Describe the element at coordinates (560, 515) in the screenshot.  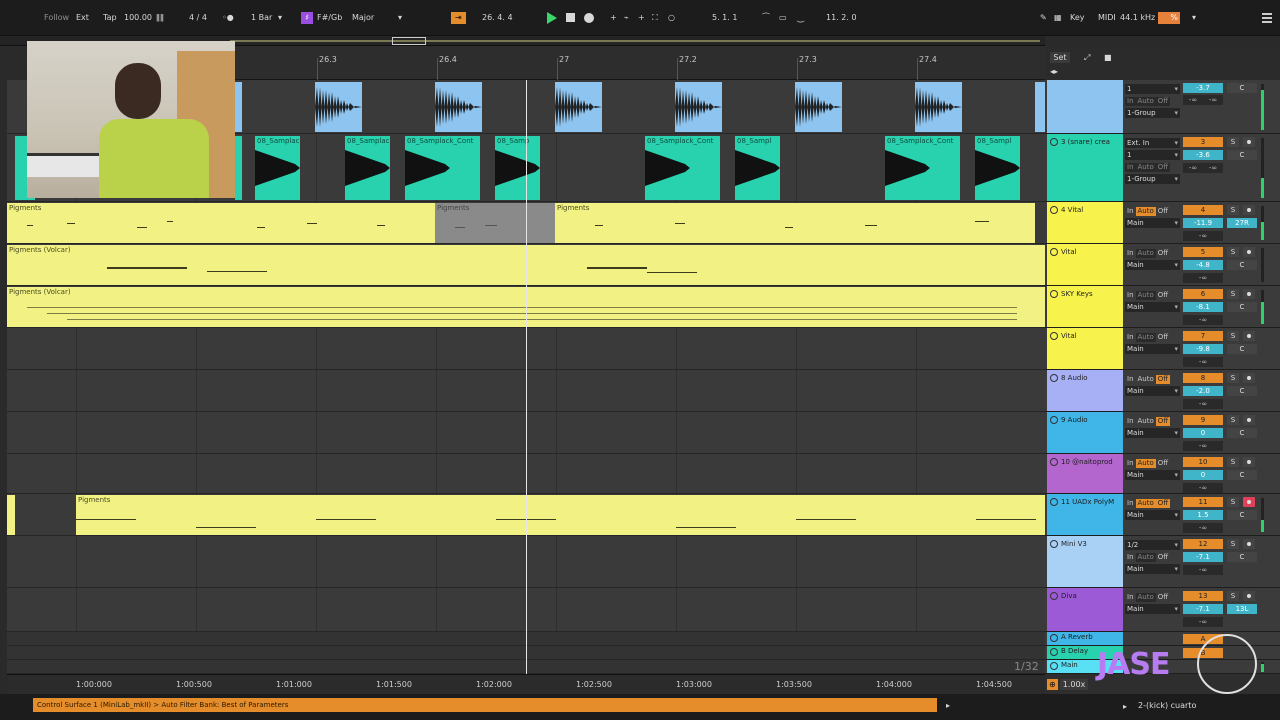
I see `midi-clip: Pigments` at that location.